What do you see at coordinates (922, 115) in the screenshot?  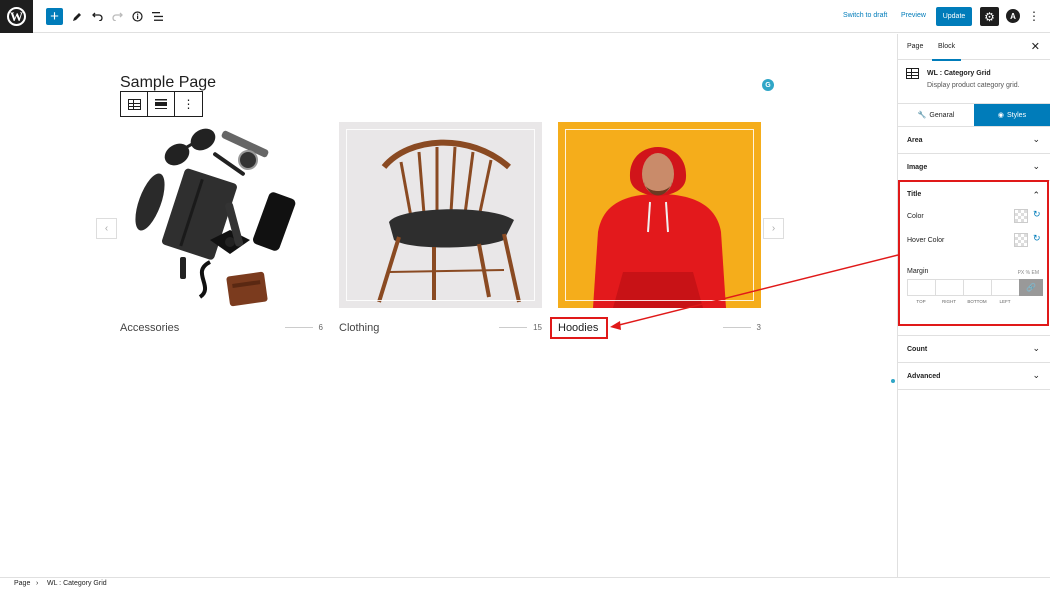 I see `wrench-icon: 🔧` at bounding box center [922, 115].